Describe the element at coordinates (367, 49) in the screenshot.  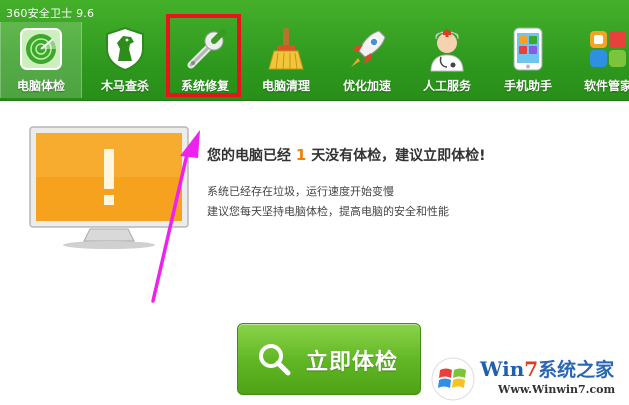
I see `rocket-icon` at that location.